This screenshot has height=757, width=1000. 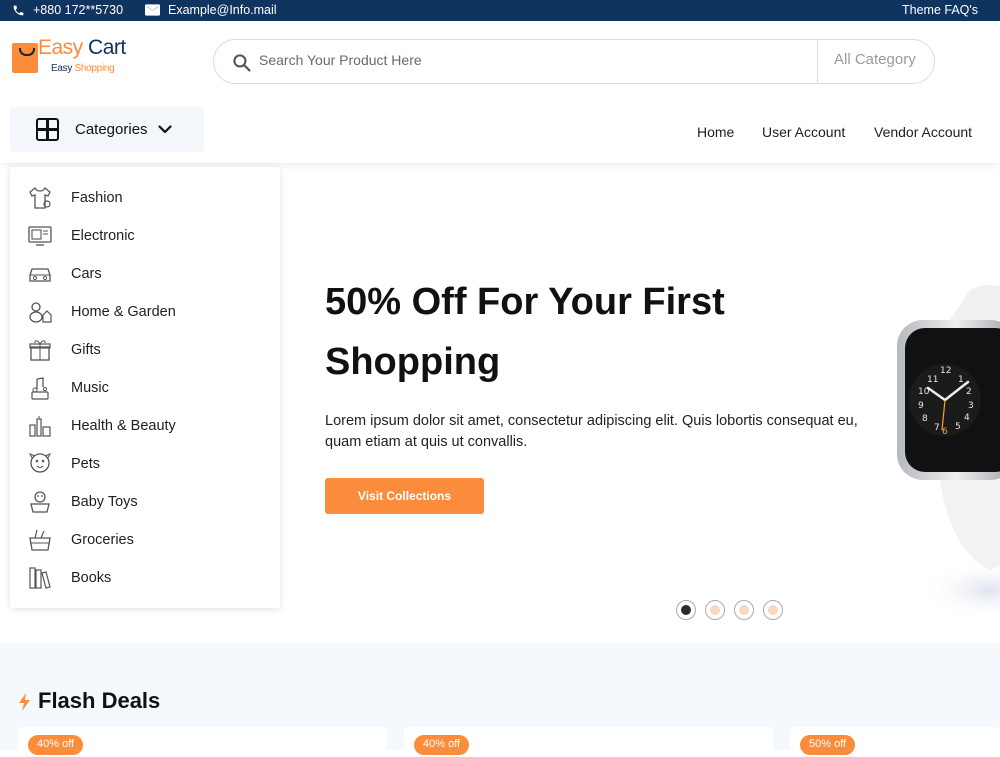 What do you see at coordinates (90, 388) in the screenshot?
I see `sidebar-item-label: Music` at bounding box center [90, 388].